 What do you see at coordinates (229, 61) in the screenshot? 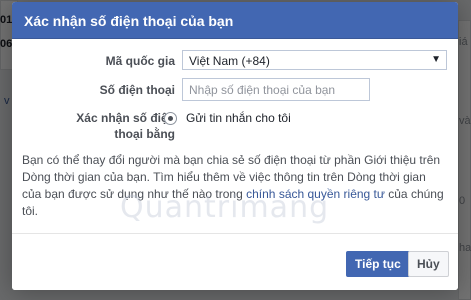
I see `country-select-value: Việt Nam (+84)` at bounding box center [229, 61].